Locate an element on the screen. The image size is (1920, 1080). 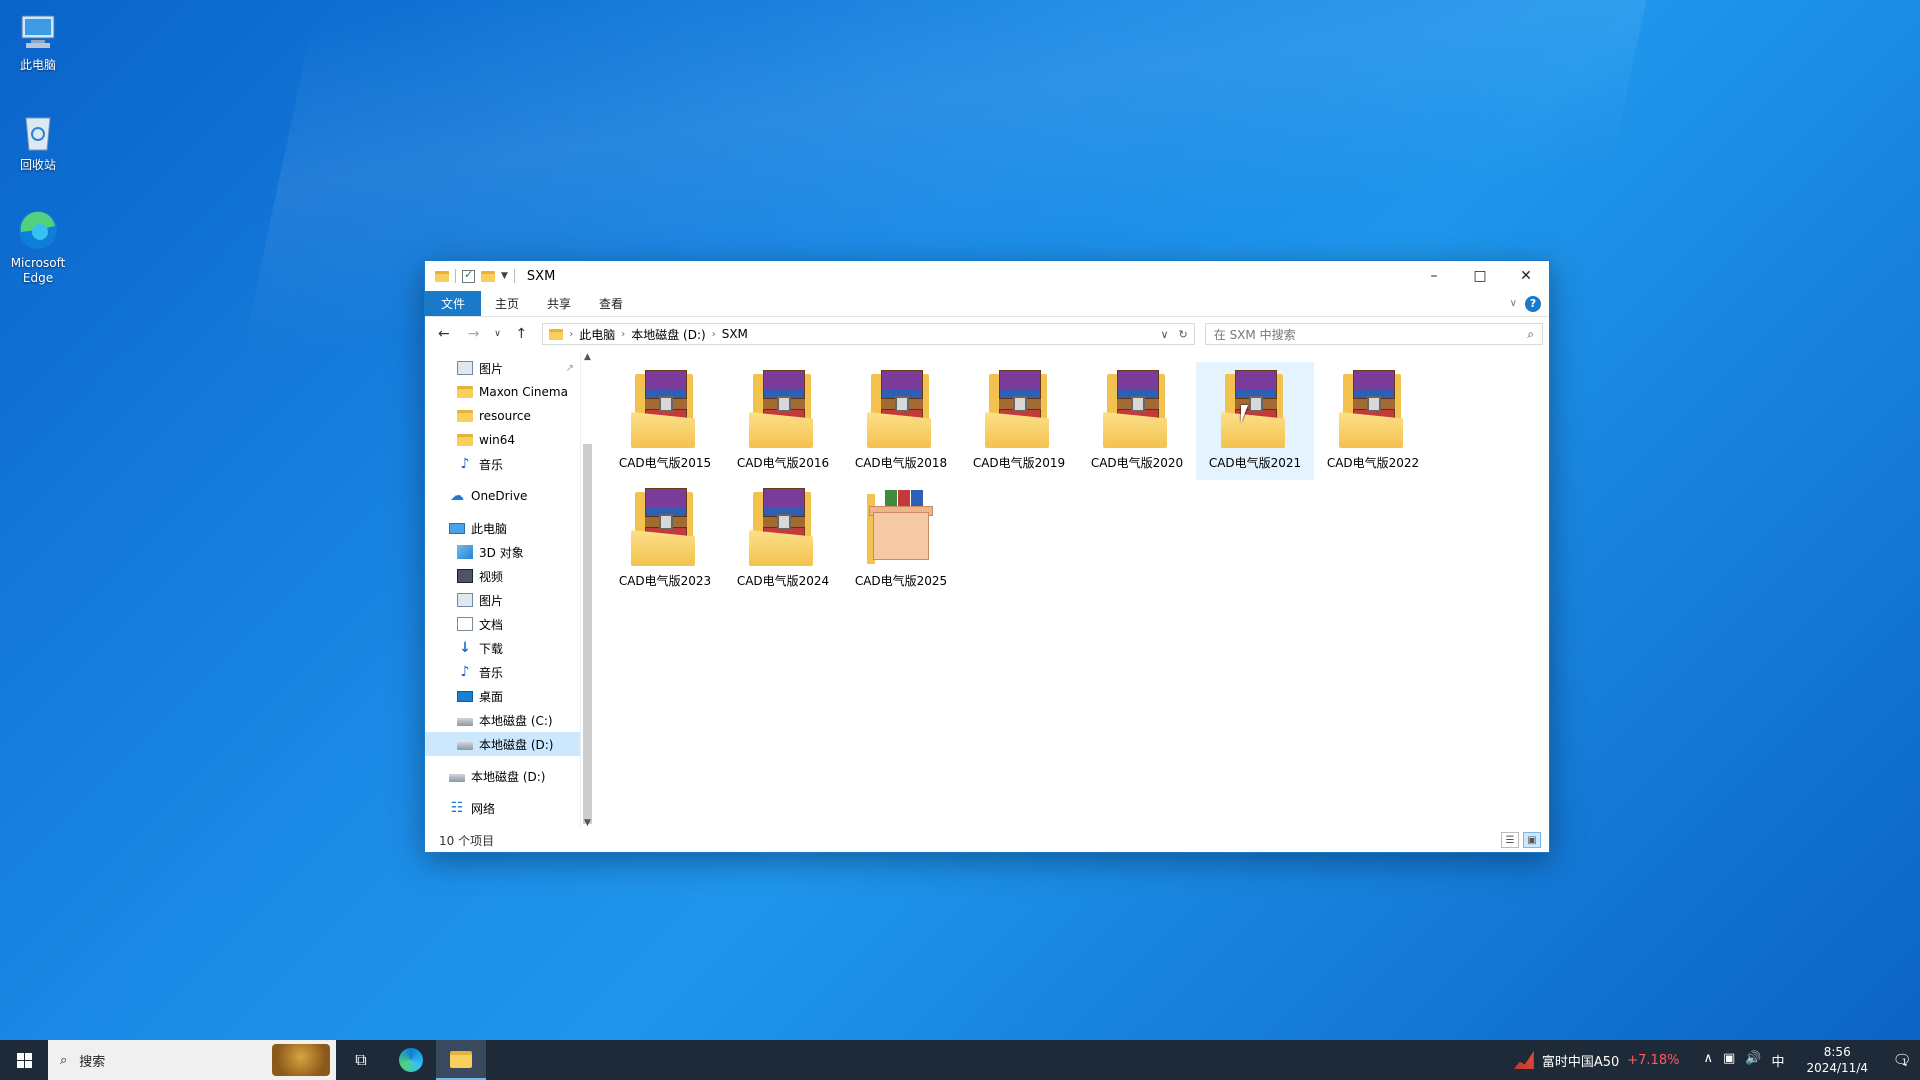
nav-item-music: ♪ 音乐 is located at coordinates (502, 464).